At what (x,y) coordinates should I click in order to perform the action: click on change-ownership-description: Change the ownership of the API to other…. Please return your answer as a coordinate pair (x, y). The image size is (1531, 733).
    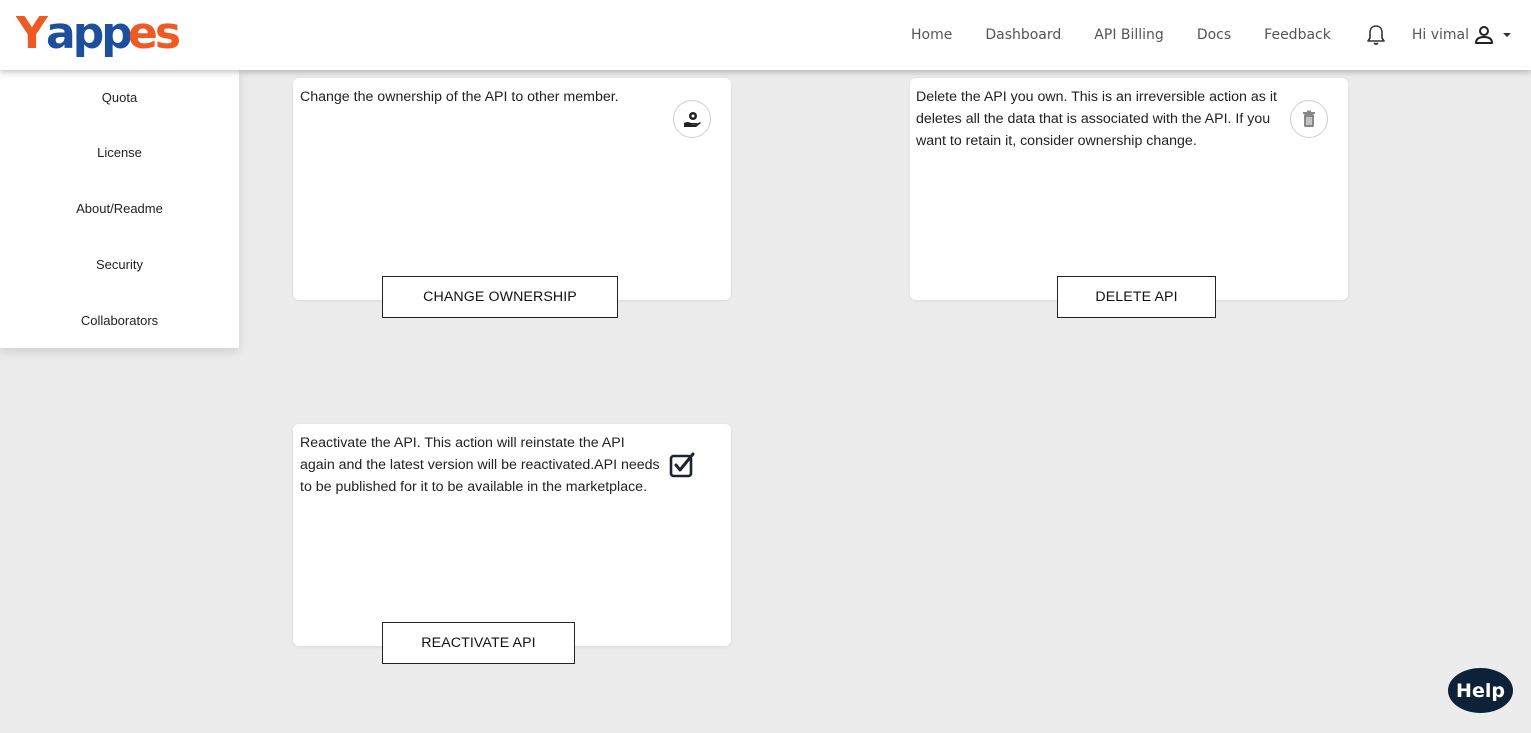
    Looking at the image, I should click on (459, 97).